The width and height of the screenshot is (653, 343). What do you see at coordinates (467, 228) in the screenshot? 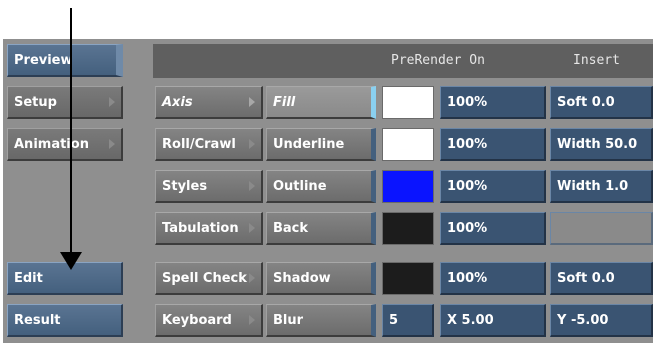
I see `back-opacity-value: 100%` at bounding box center [467, 228].